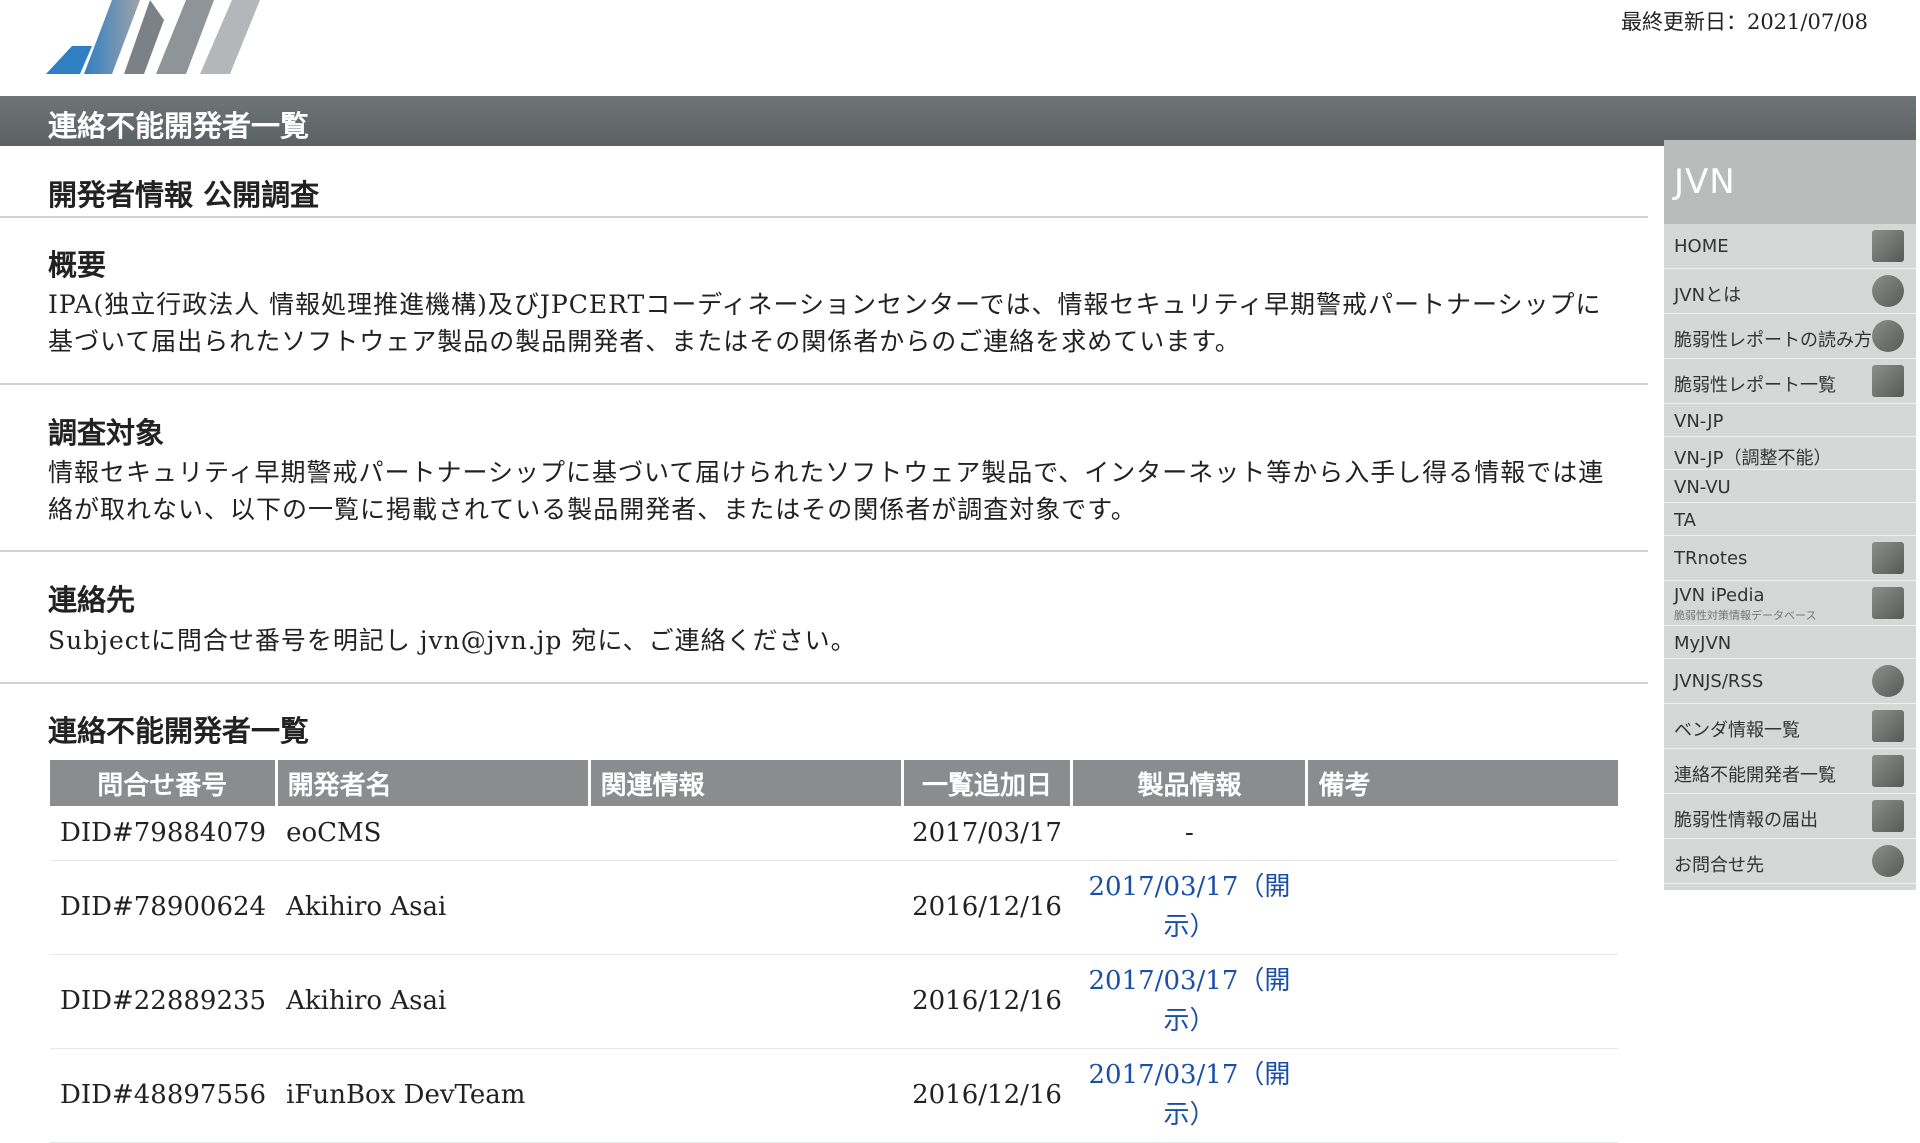  Describe the element at coordinates (1701, 246) in the screenshot. I see `sidebar-item-label: HOME` at that location.